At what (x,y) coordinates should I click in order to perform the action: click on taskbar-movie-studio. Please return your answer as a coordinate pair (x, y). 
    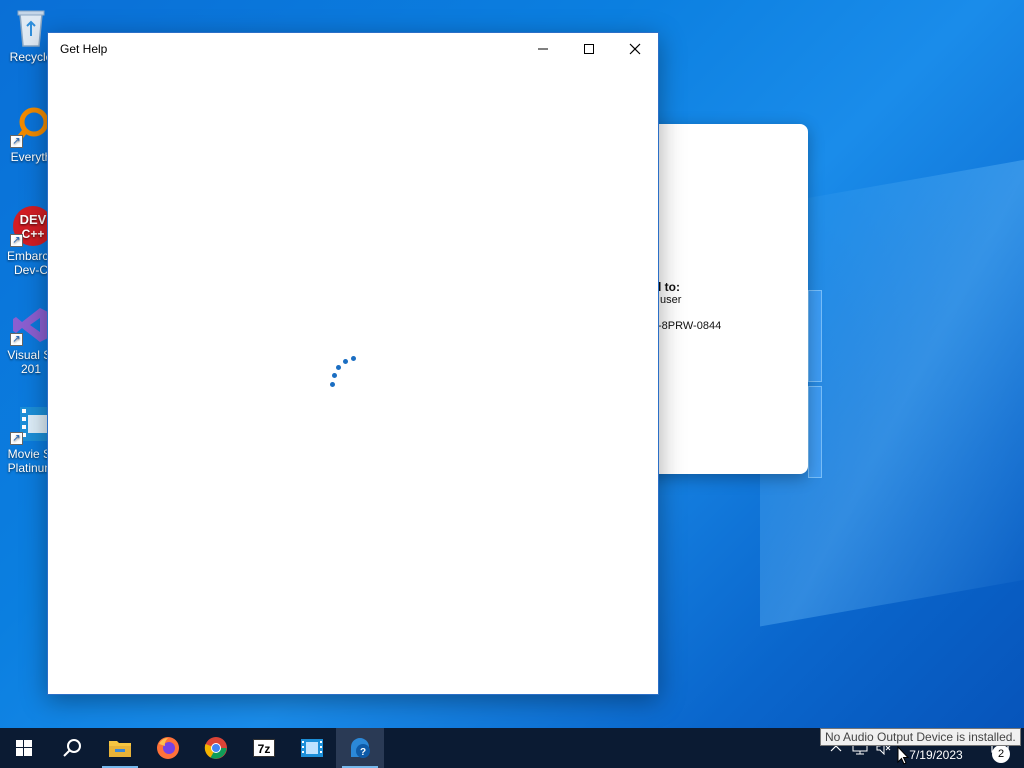
    Looking at the image, I should click on (312, 748).